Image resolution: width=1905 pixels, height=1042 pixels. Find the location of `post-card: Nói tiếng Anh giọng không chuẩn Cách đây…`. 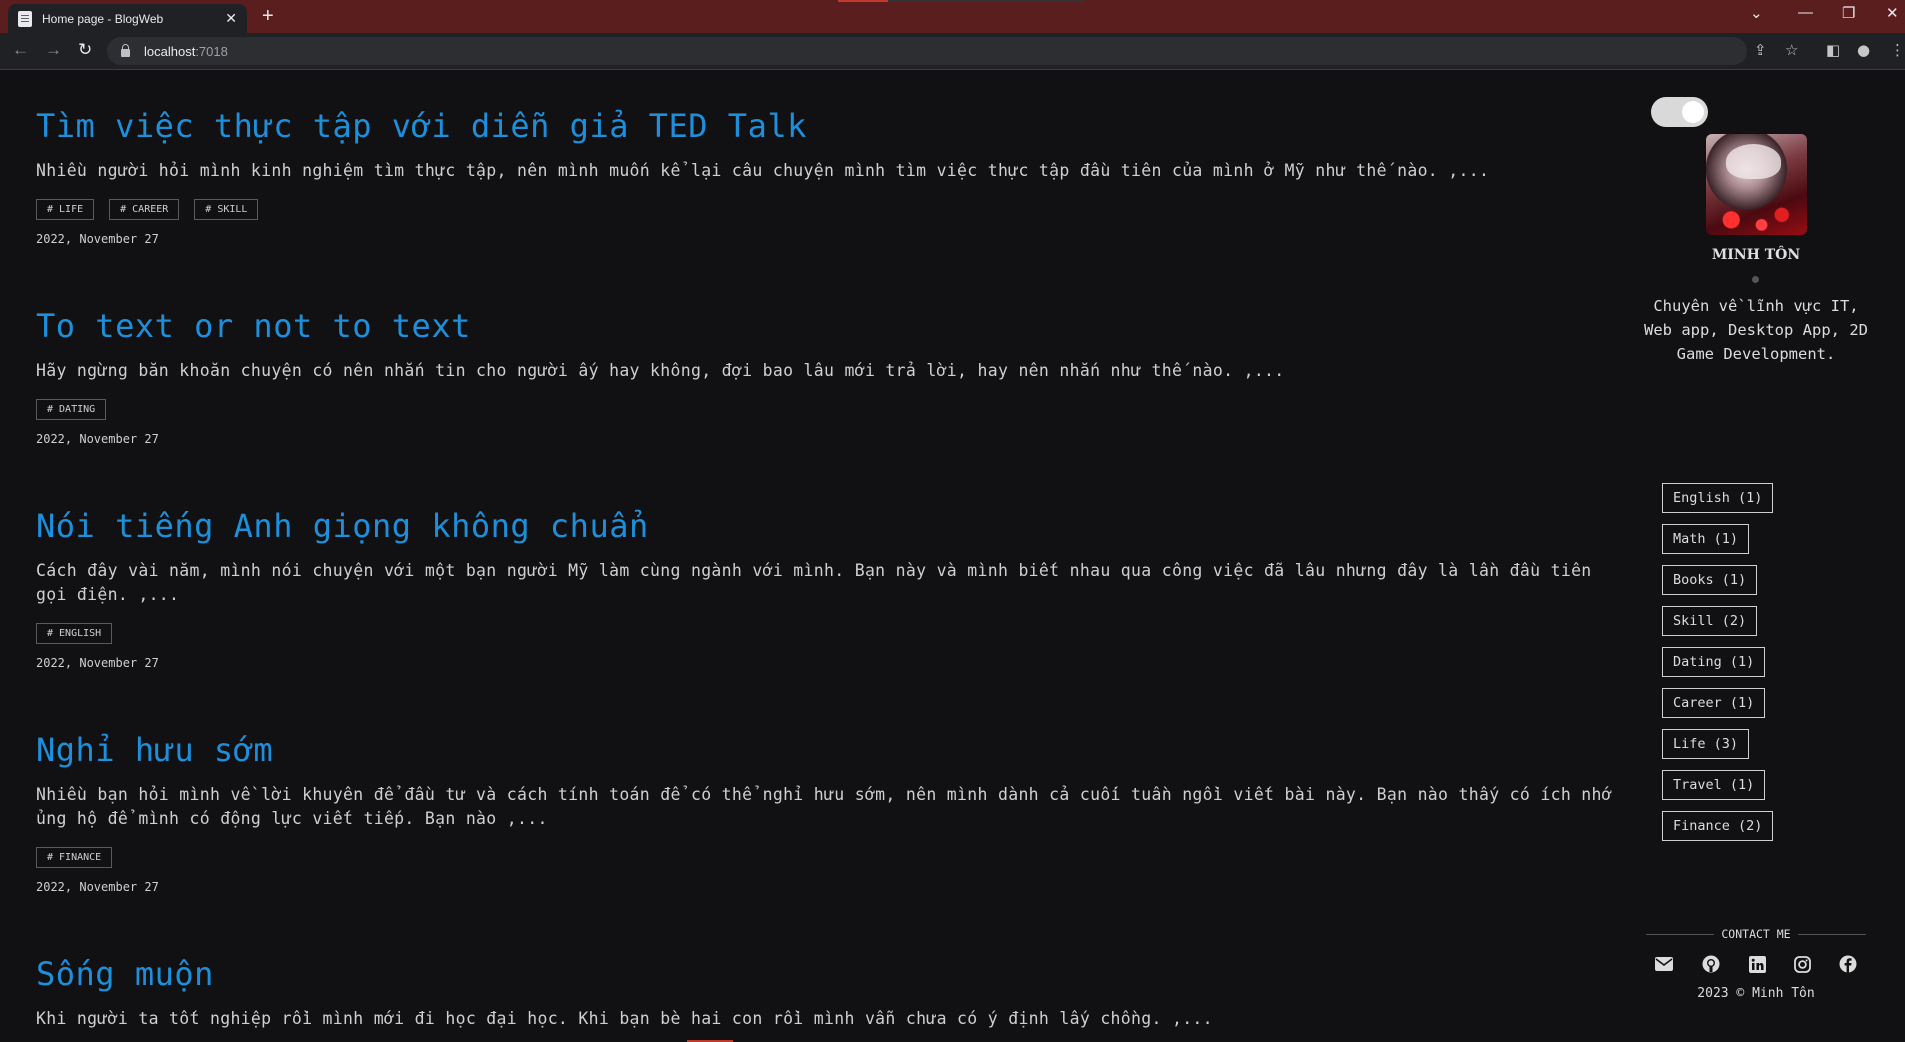

post-card: Nói tiếng Anh giọng không chuẩn Cách đây… is located at coordinates (826, 588).